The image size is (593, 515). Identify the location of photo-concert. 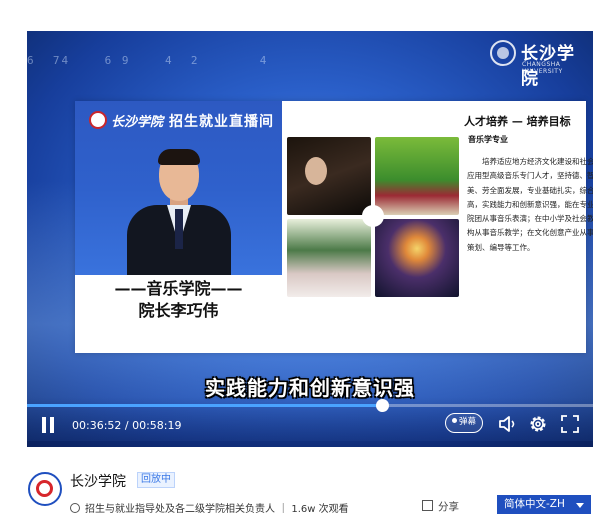
(417, 258).